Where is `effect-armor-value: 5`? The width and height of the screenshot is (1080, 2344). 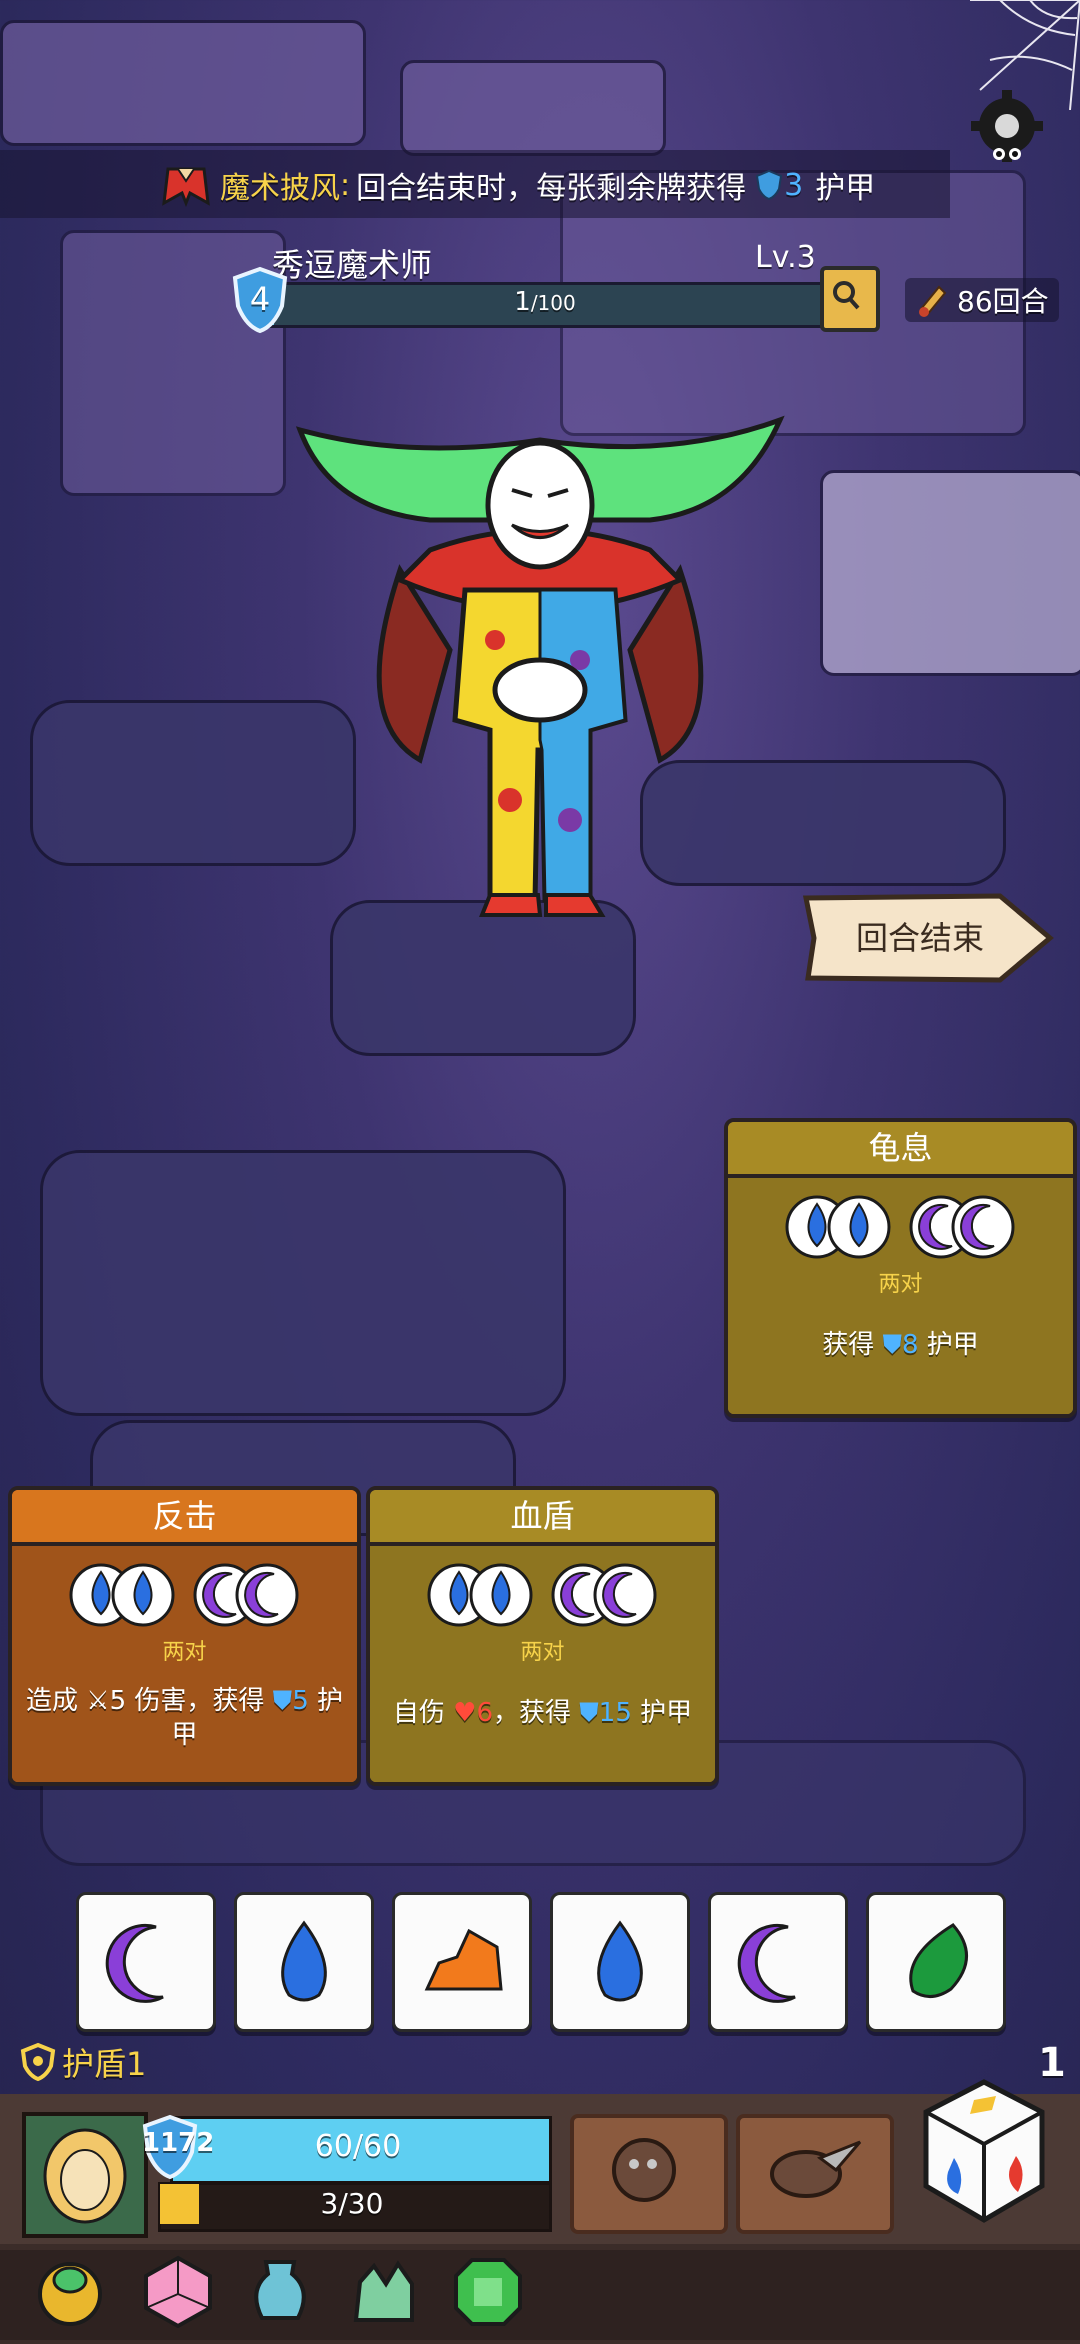 effect-armor-value: 5 is located at coordinates (300, 1701).